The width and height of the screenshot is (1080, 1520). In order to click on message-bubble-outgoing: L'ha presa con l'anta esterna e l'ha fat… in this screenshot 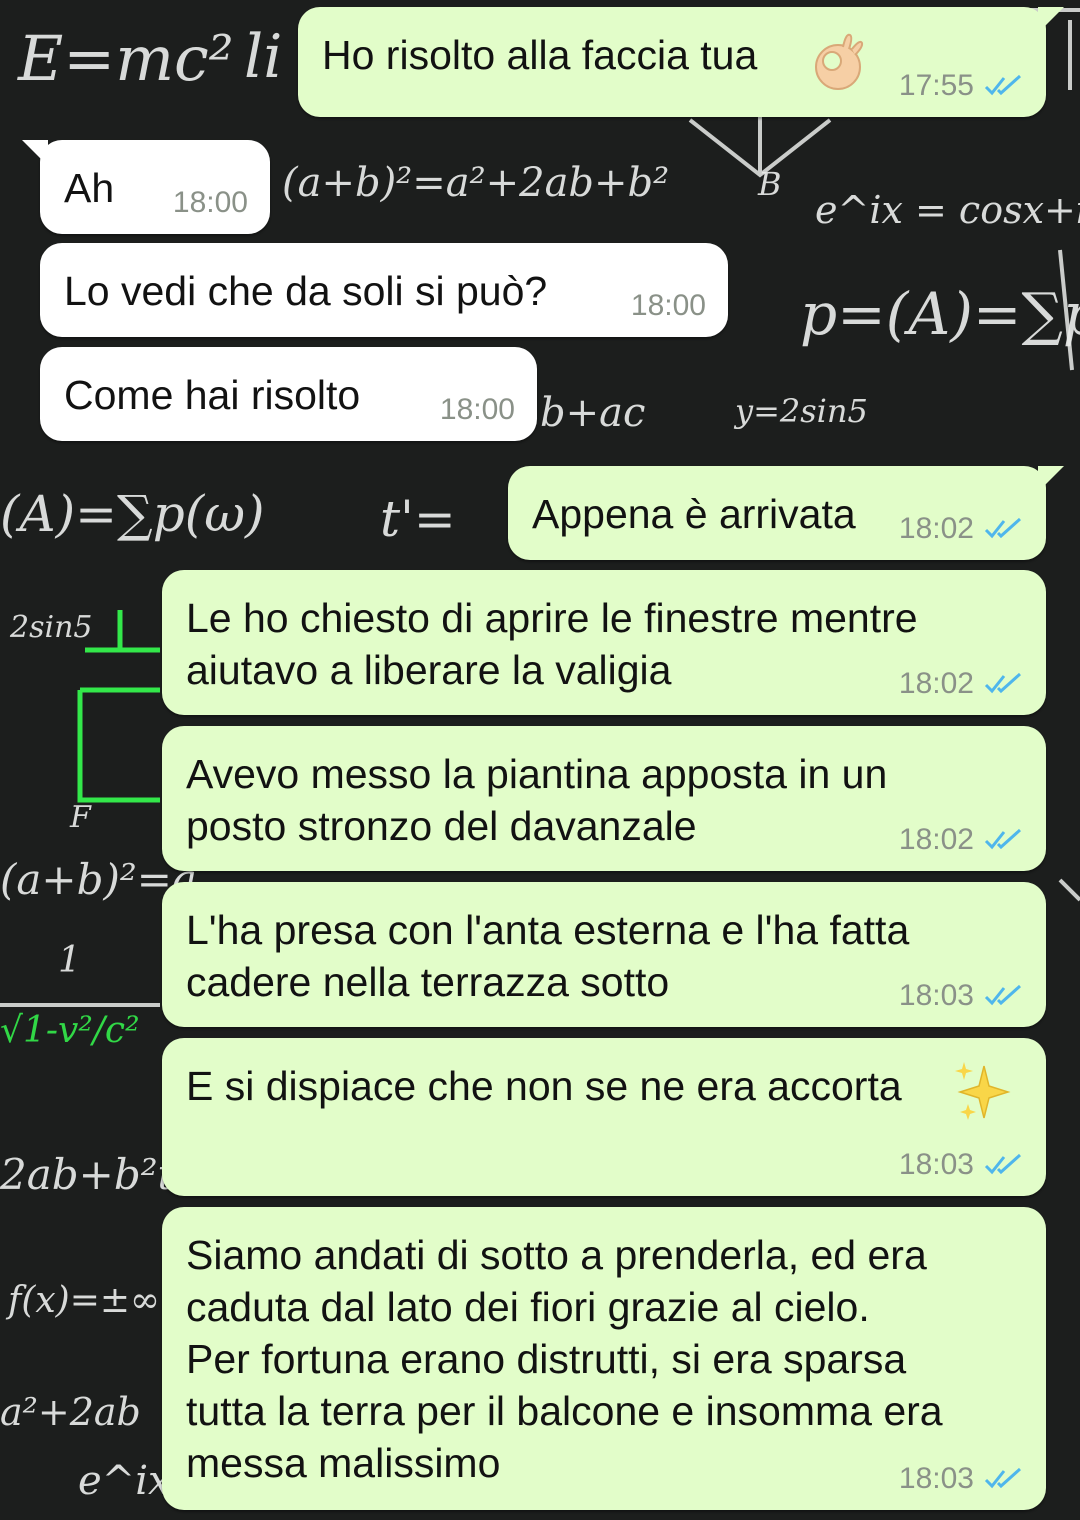, I will do `click(604, 954)`.